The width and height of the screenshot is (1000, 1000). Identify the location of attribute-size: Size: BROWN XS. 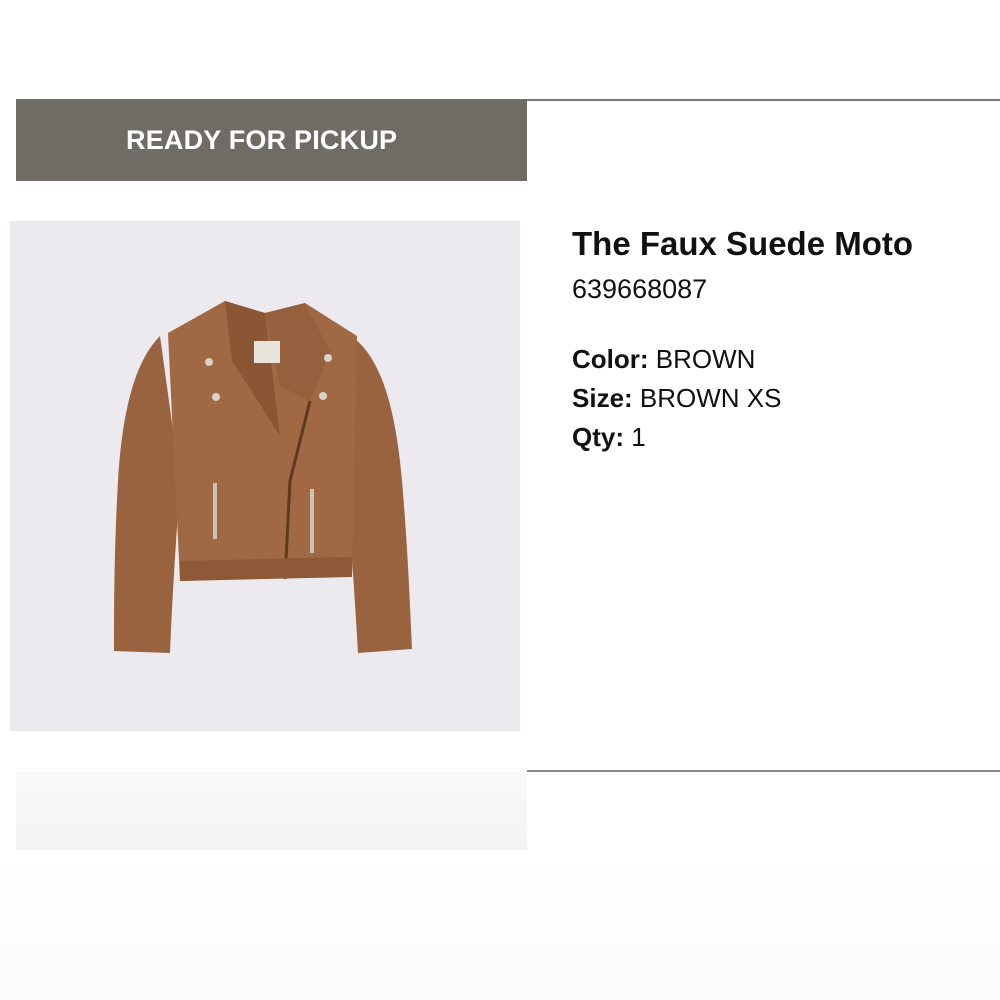
(782, 398).